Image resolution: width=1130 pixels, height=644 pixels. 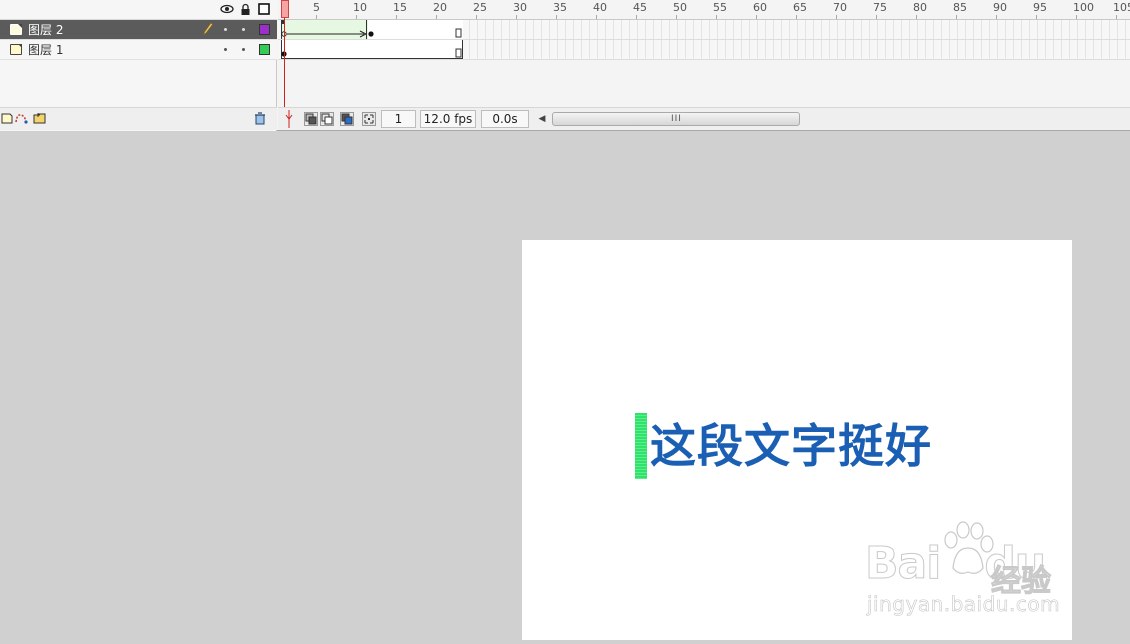 What do you see at coordinates (760, 7) in the screenshot?
I see `ruler-label: 60` at bounding box center [760, 7].